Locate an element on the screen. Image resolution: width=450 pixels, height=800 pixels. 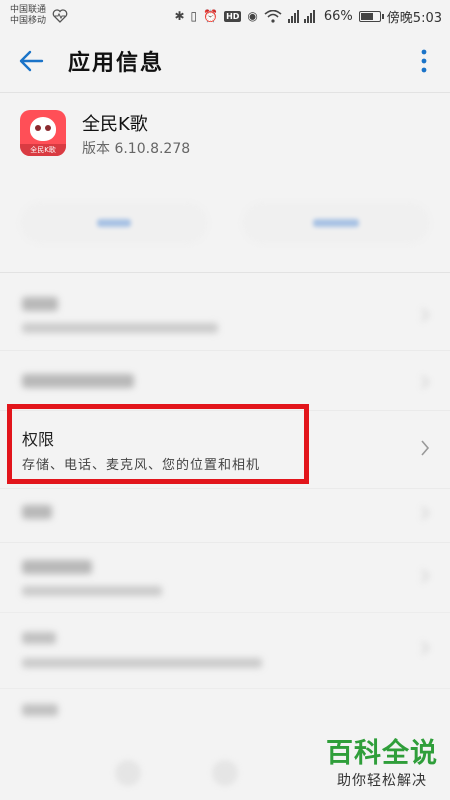
nav-back-icon is located at coordinates (128, 773).